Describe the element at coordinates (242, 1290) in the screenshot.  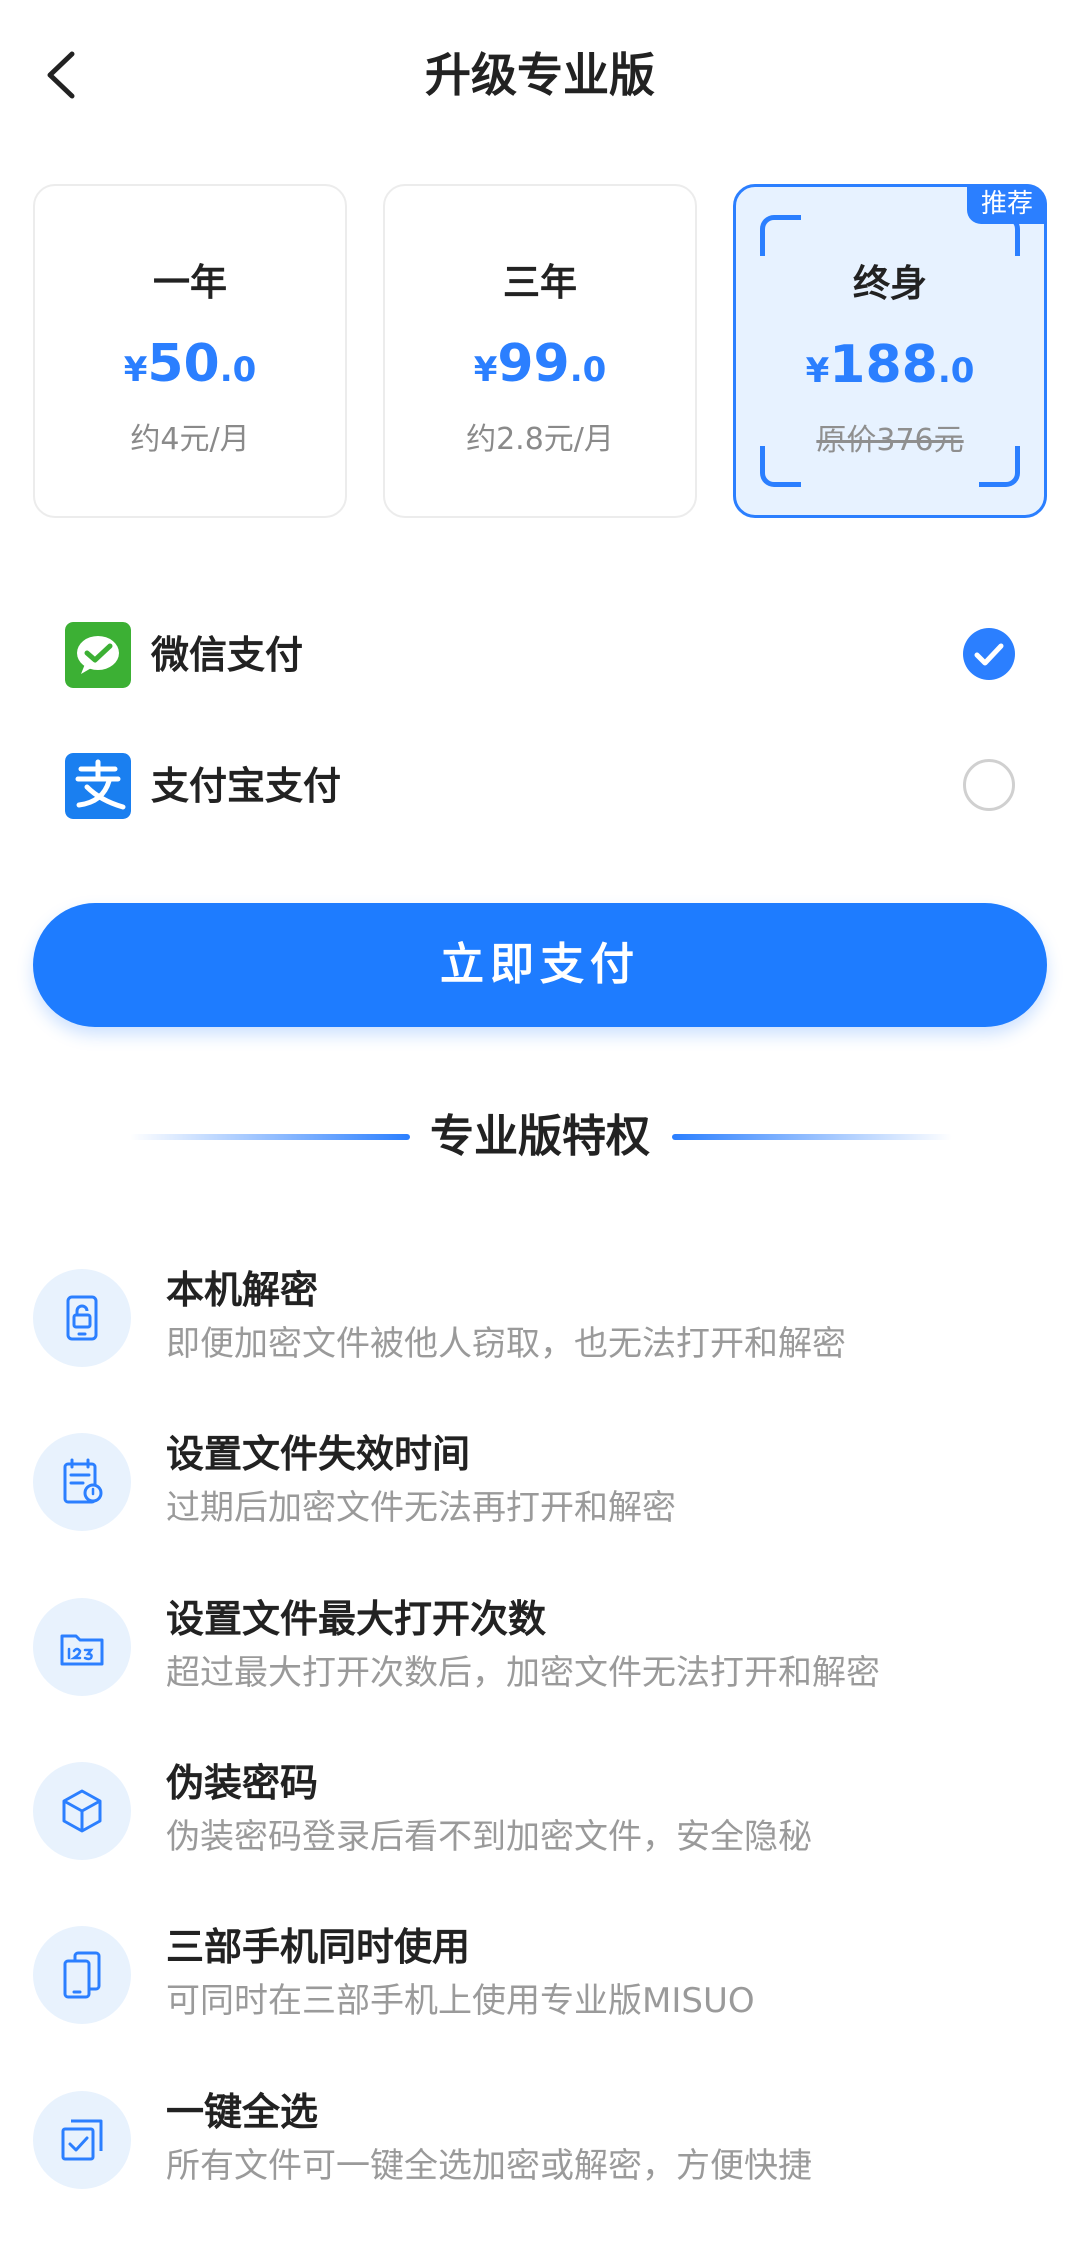
I see `feature-title: 本机解密` at that location.